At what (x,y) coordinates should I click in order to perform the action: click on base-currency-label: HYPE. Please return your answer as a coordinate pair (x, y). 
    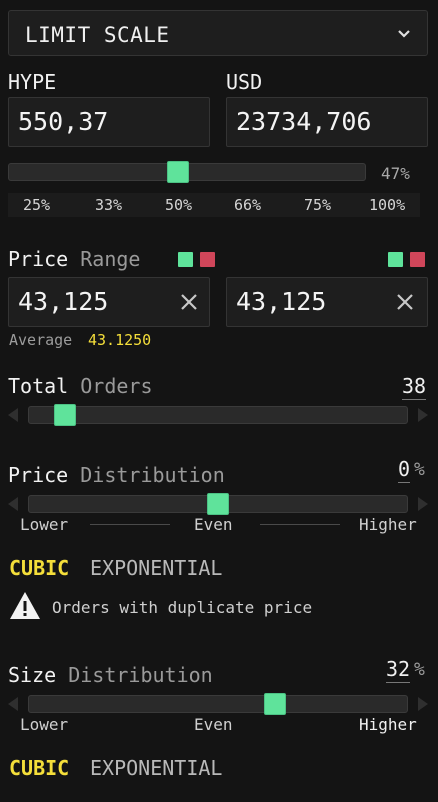
    Looking at the image, I should click on (32, 82).